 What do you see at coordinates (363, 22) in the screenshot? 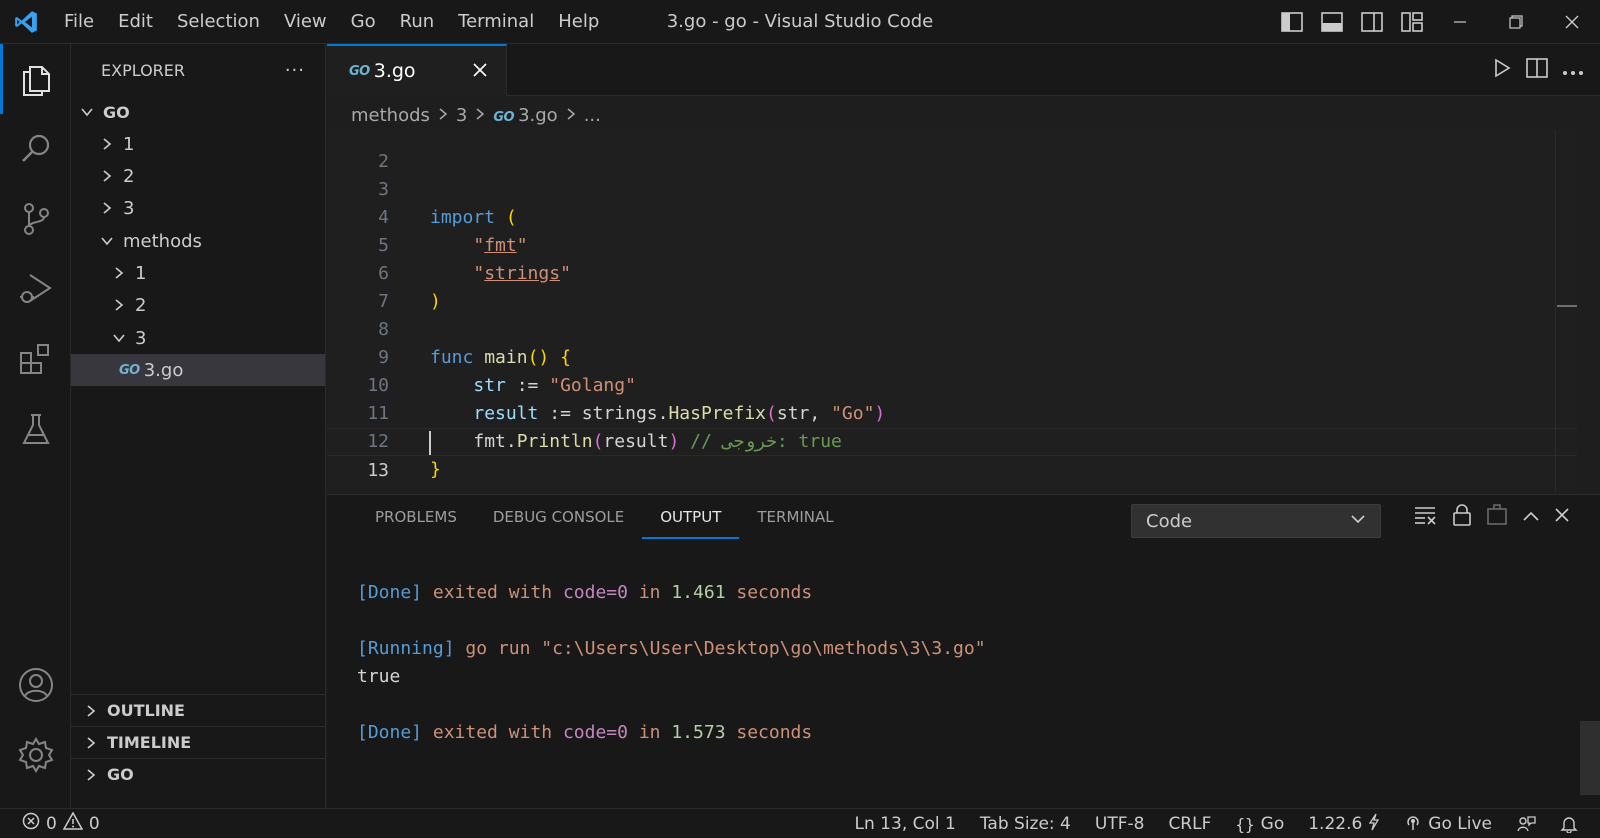
I see `menu-go: Go` at bounding box center [363, 22].